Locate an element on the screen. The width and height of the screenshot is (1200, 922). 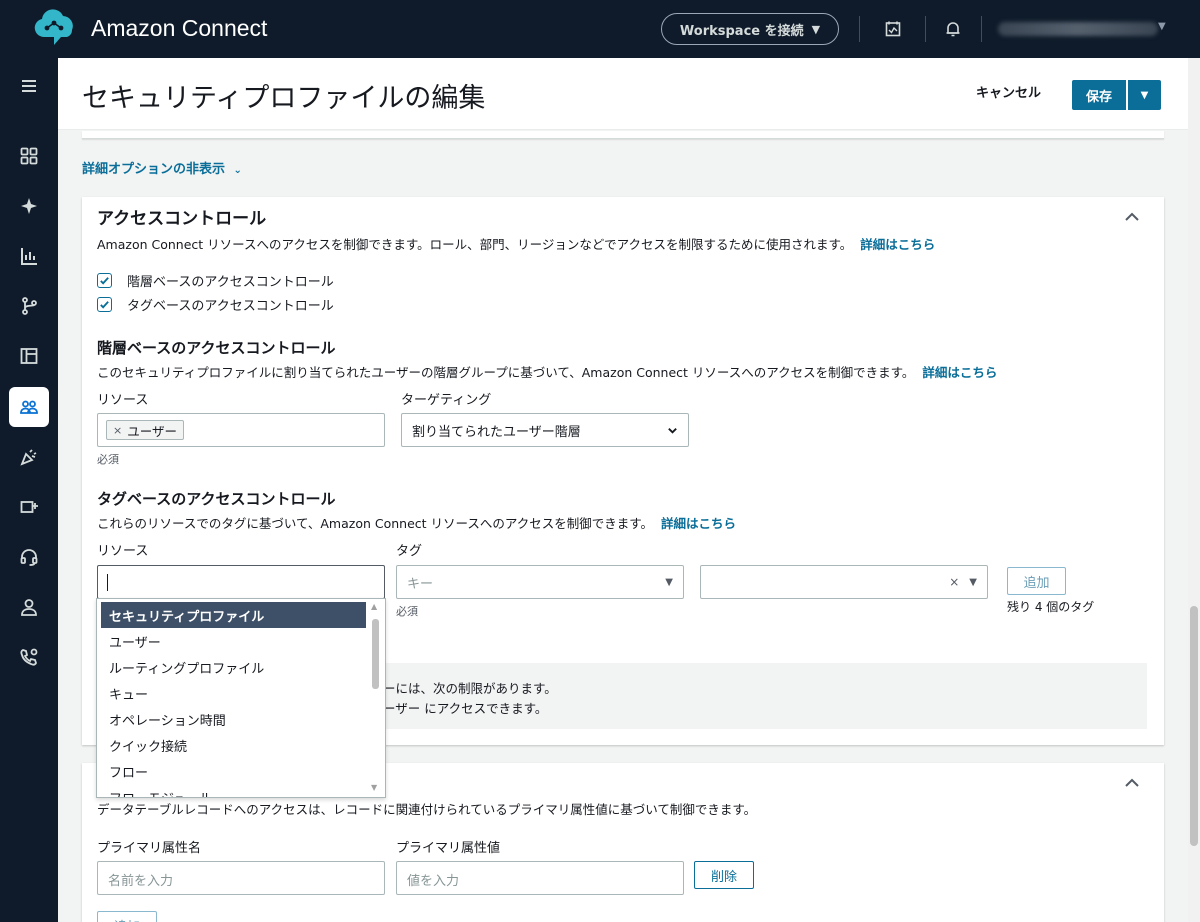
users-icon is located at coordinates (29, 407).